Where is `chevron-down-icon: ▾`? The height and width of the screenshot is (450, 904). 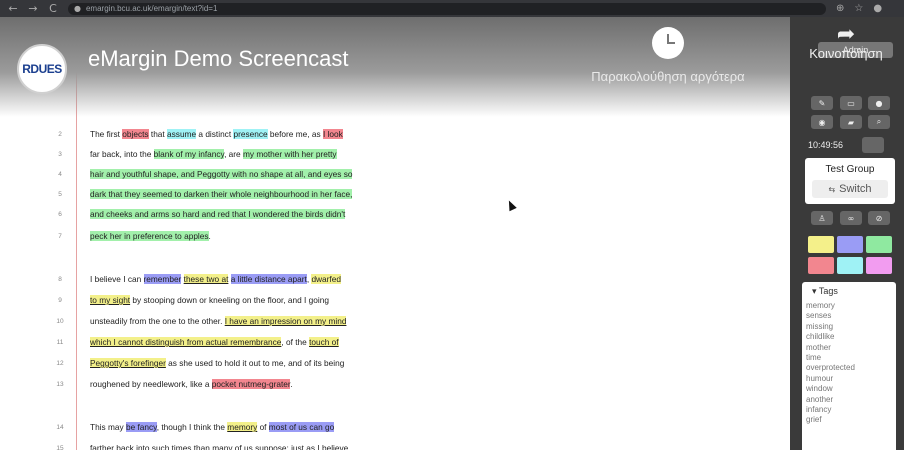
chevron-down-icon: ▾ is located at coordinates (815, 291).